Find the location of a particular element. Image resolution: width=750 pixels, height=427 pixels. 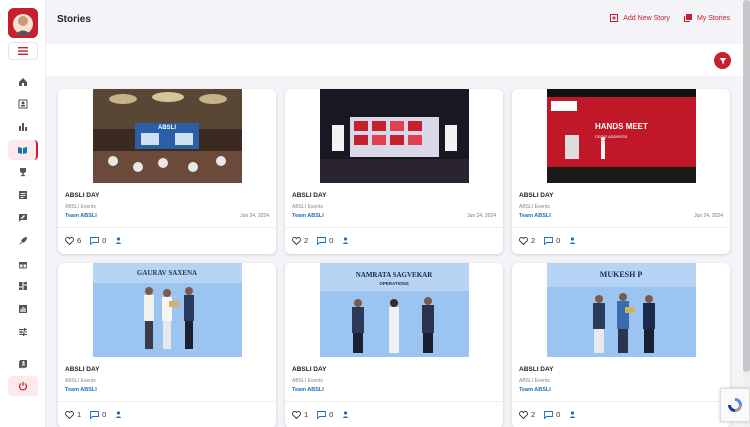

story-image: ABSLI is located at coordinates (167, 136).